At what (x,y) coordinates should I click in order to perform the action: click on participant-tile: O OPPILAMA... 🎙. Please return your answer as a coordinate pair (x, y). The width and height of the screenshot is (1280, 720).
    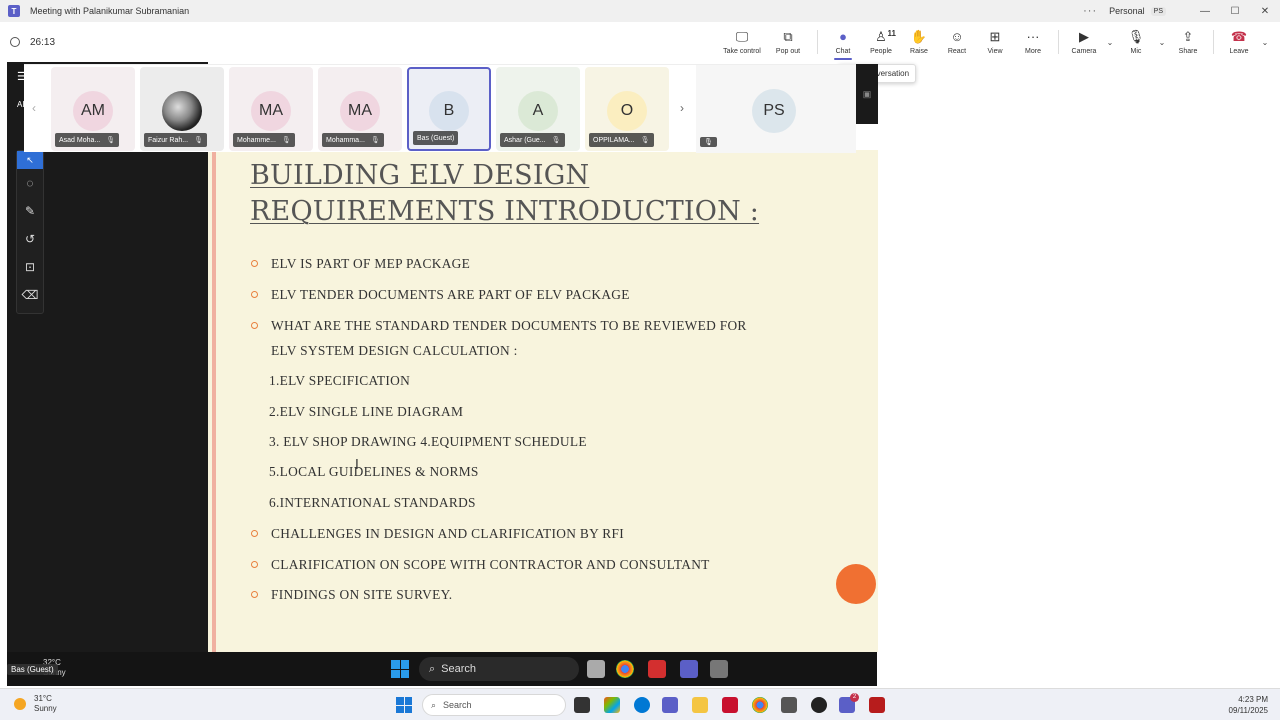
    Looking at the image, I should click on (627, 109).